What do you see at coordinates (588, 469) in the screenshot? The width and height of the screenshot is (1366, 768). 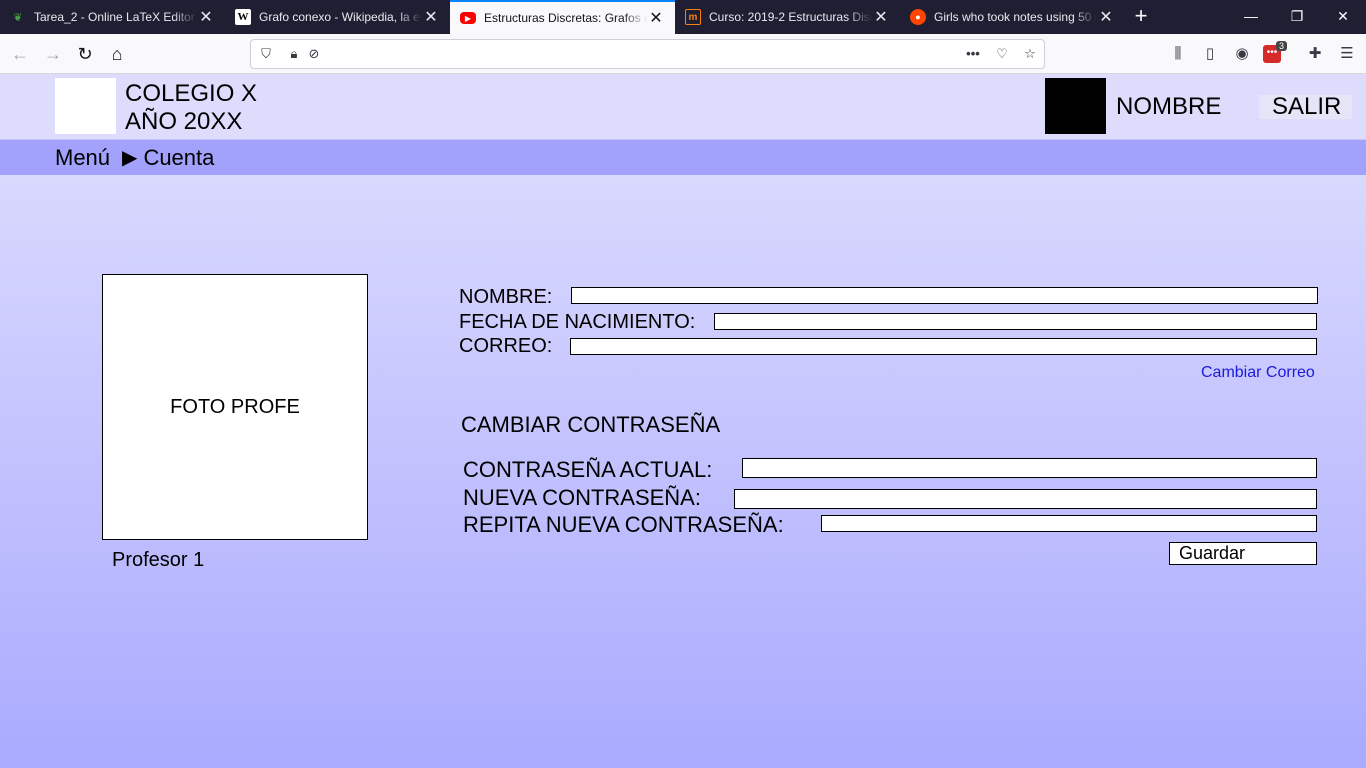 I see `current-password-label: CONTRASEÑA ACTUAL:` at bounding box center [588, 469].